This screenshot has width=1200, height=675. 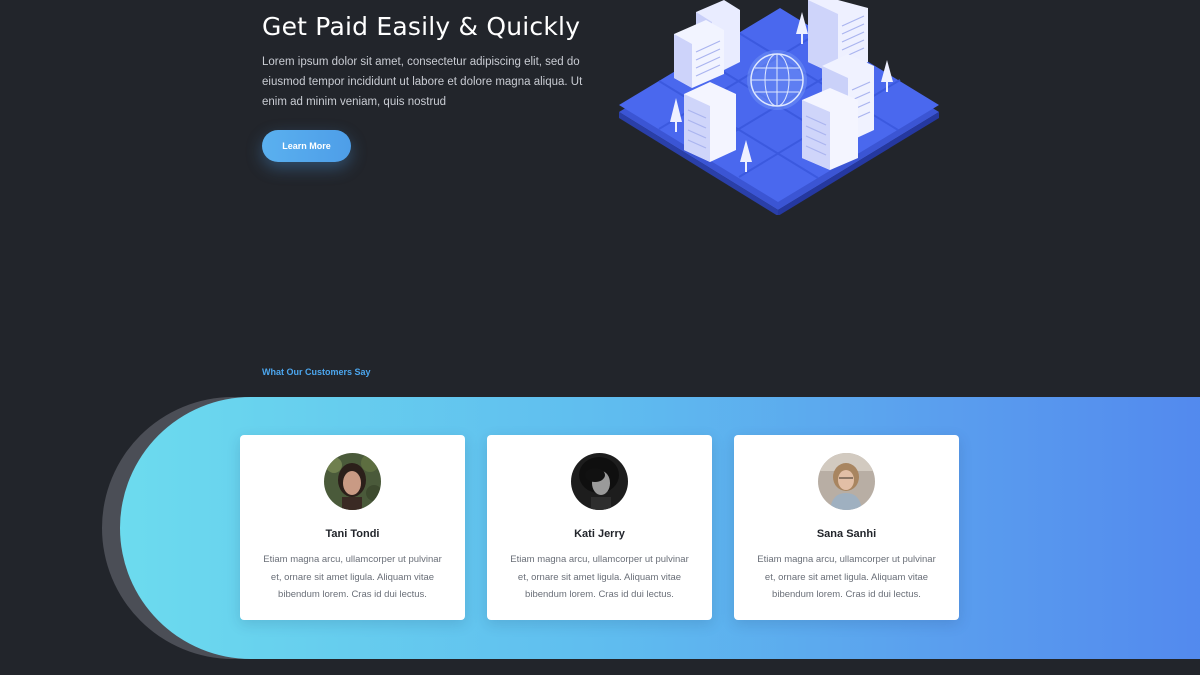 What do you see at coordinates (316, 372) in the screenshot?
I see `section-label: What Our Customers Say` at bounding box center [316, 372].